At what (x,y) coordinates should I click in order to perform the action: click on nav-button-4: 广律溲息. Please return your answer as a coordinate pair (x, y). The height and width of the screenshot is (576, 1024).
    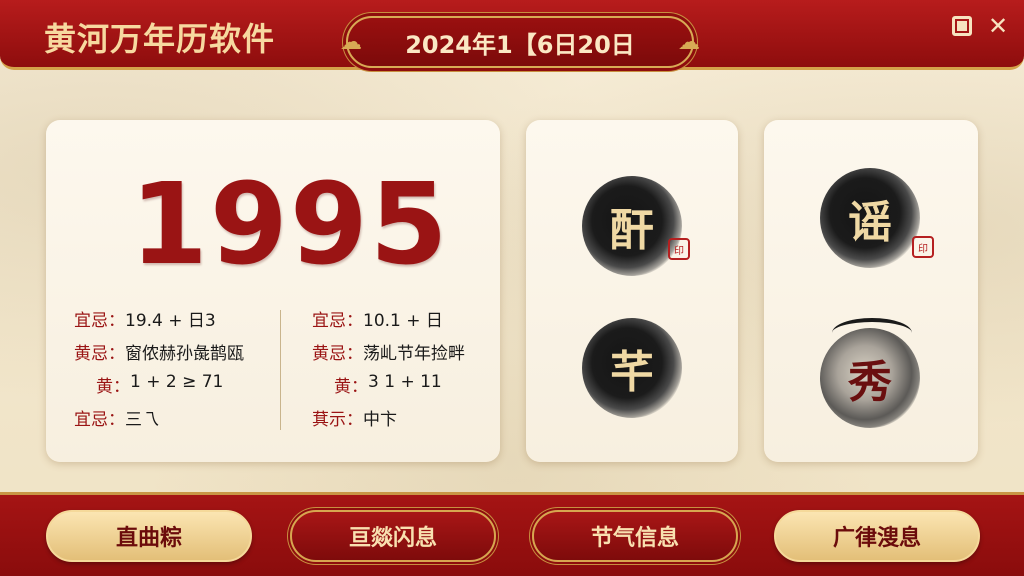
    Looking at the image, I should click on (877, 536).